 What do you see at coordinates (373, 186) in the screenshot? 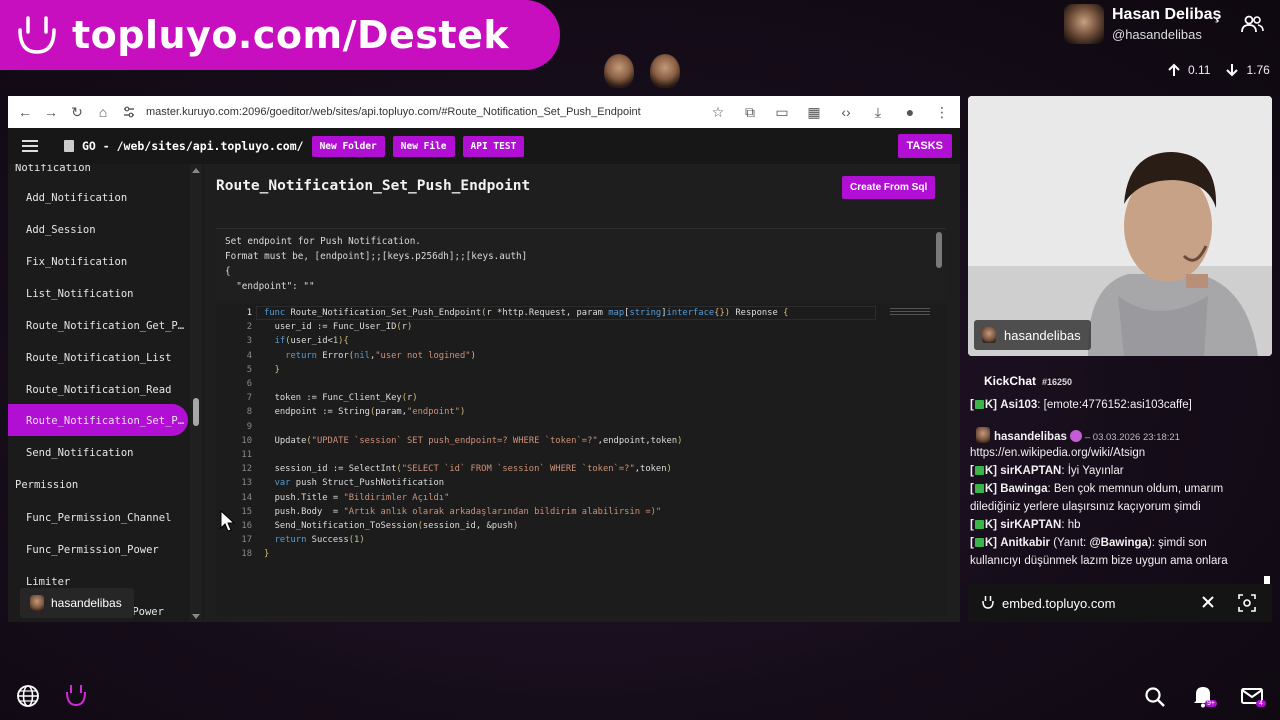
I see `page-title: Route_Notification_Set_Push_Endpoint` at bounding box center [373, 186].